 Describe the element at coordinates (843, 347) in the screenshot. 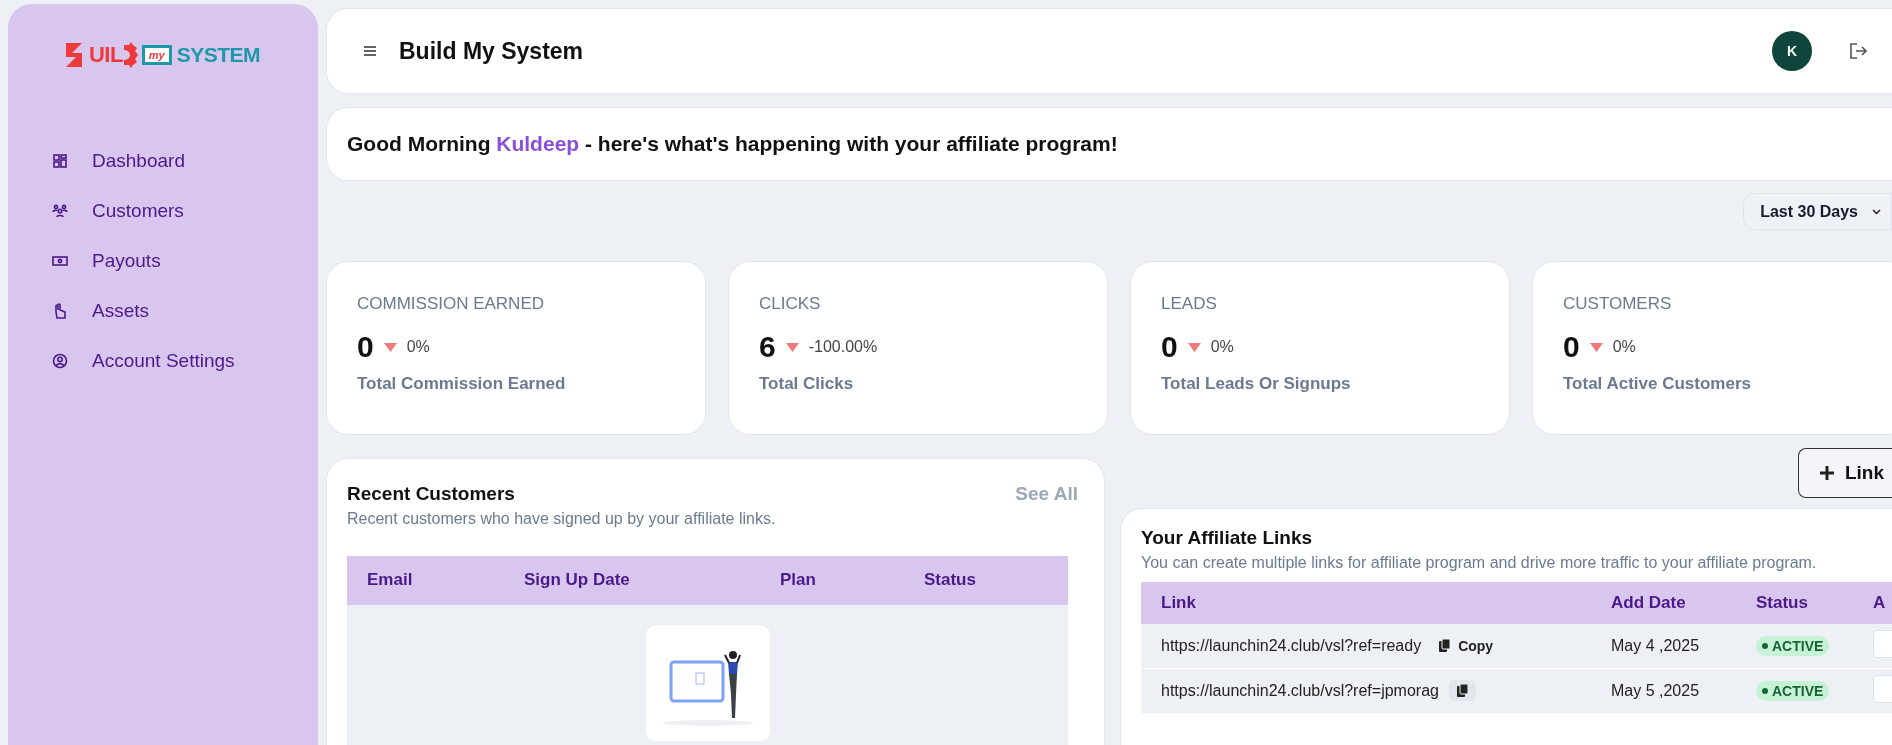

I see `stat-change: -100.00%` at that location.